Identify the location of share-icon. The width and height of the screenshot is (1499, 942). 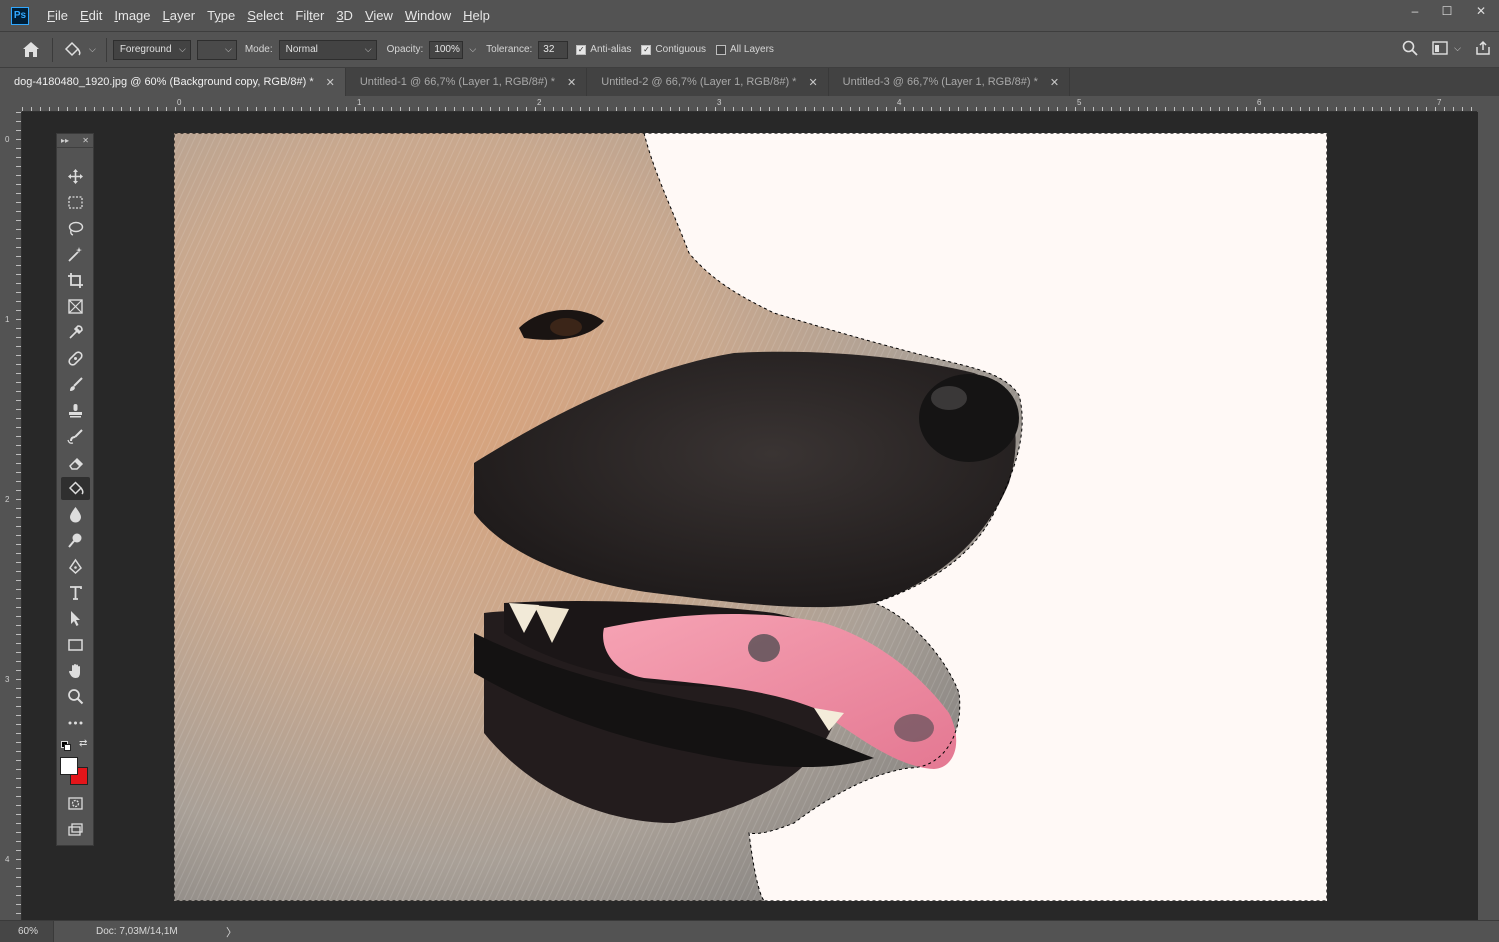
(1483, 48).